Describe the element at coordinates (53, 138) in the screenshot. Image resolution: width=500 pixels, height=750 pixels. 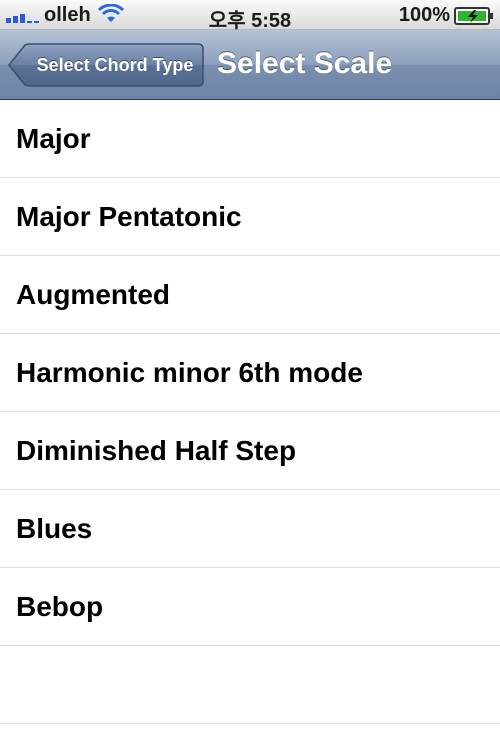
I see `list-item-label: Major` at that location.